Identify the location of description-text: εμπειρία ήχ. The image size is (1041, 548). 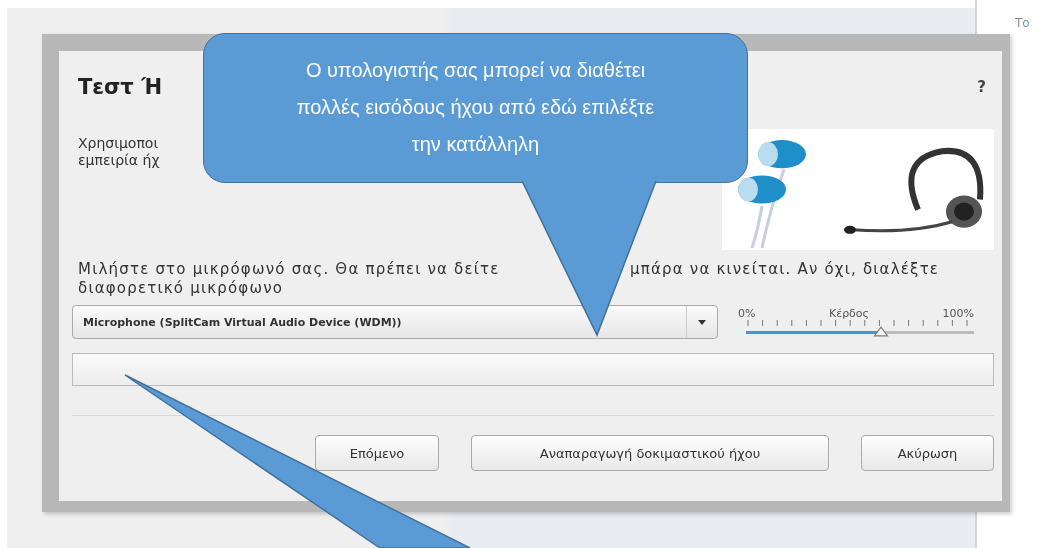
(119, 160).